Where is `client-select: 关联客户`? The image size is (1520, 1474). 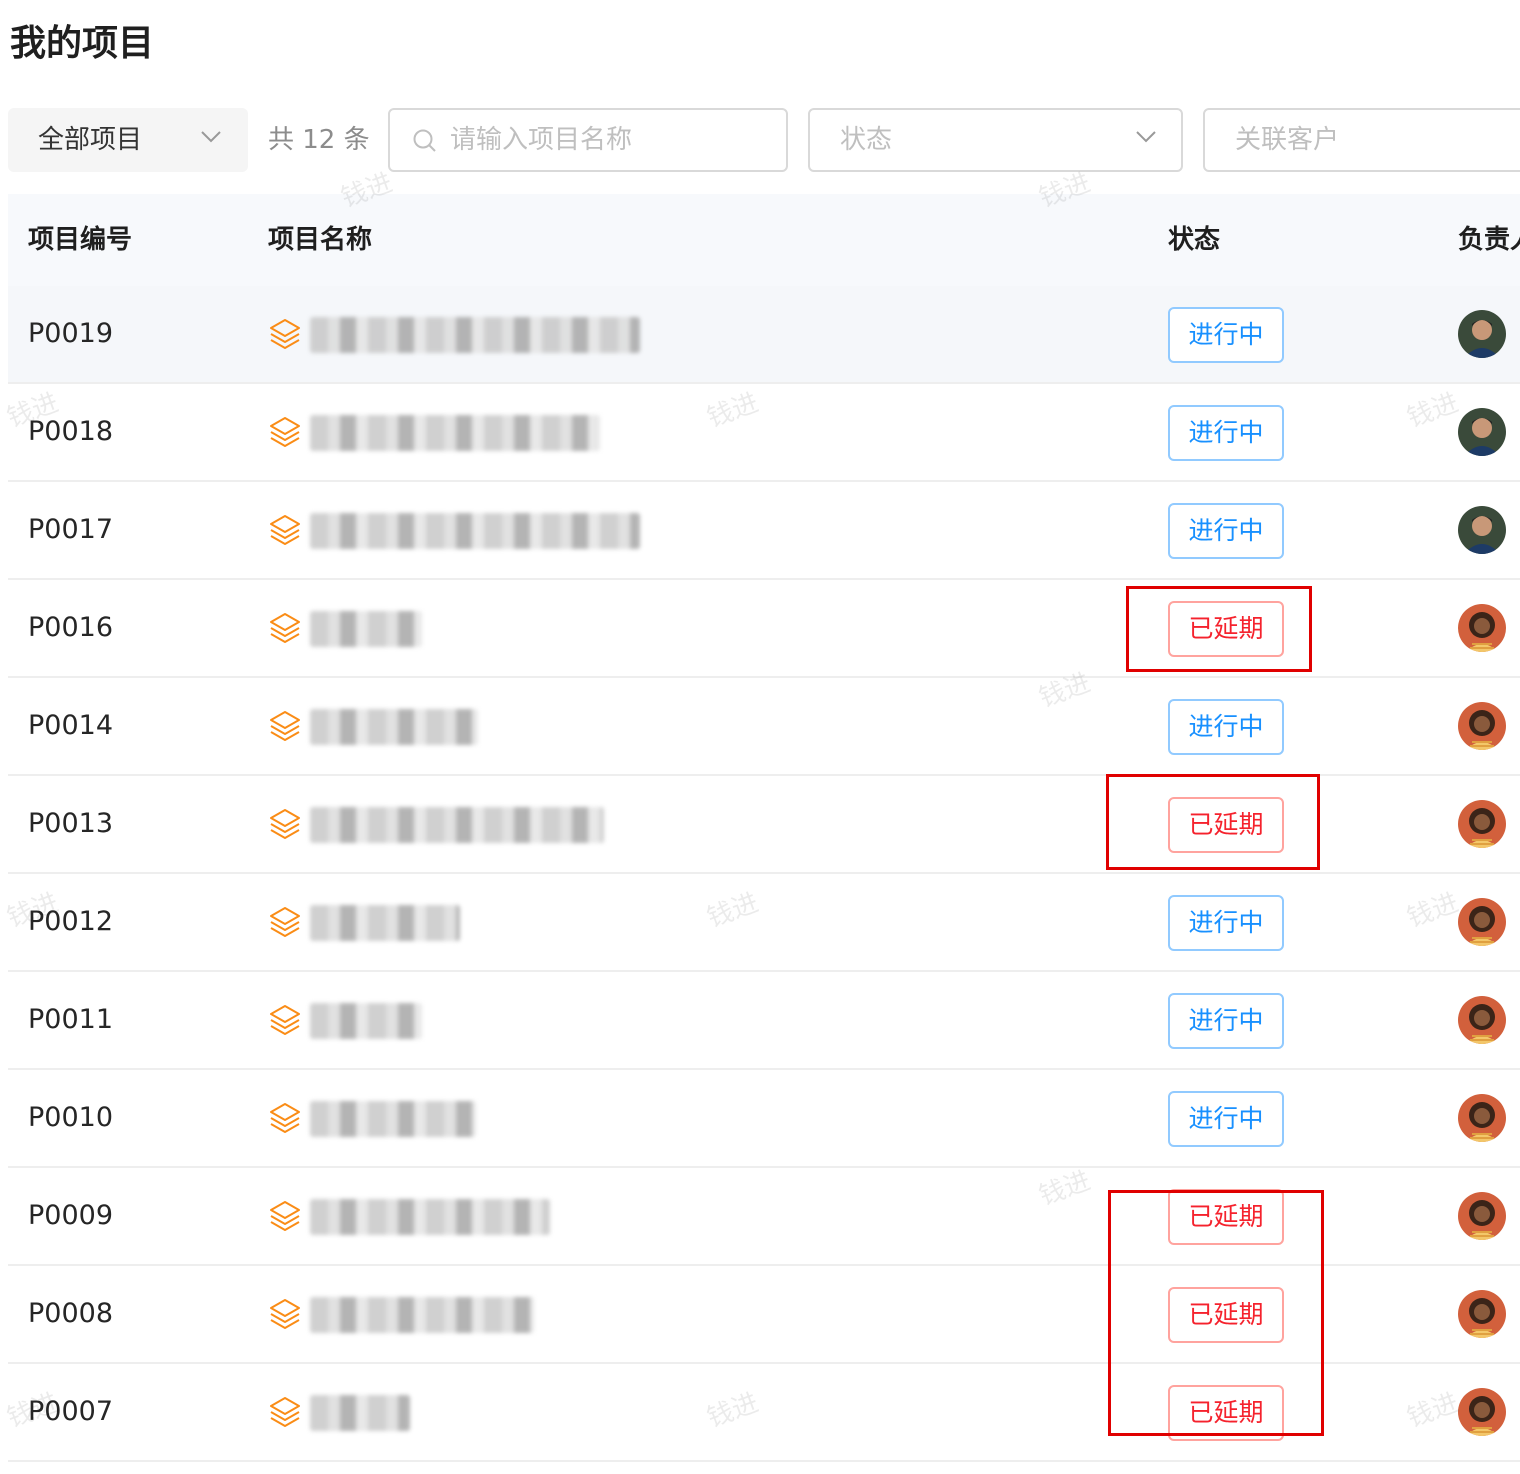
client-select: 关联客户 is located at coordinates (1361, 140).